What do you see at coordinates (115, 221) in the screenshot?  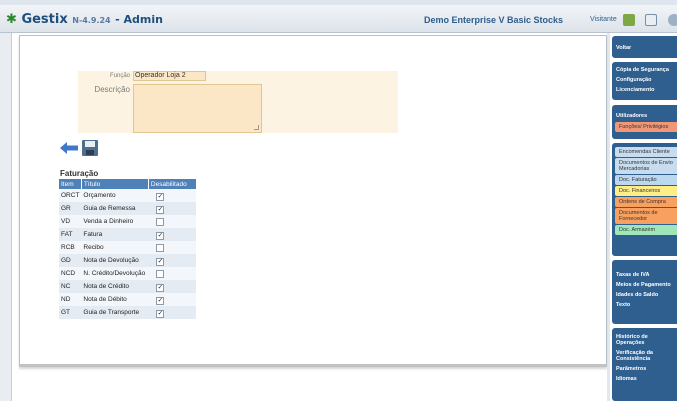 I see `row-title: Venda a Dinheiro` at bounding box center [115, 221].